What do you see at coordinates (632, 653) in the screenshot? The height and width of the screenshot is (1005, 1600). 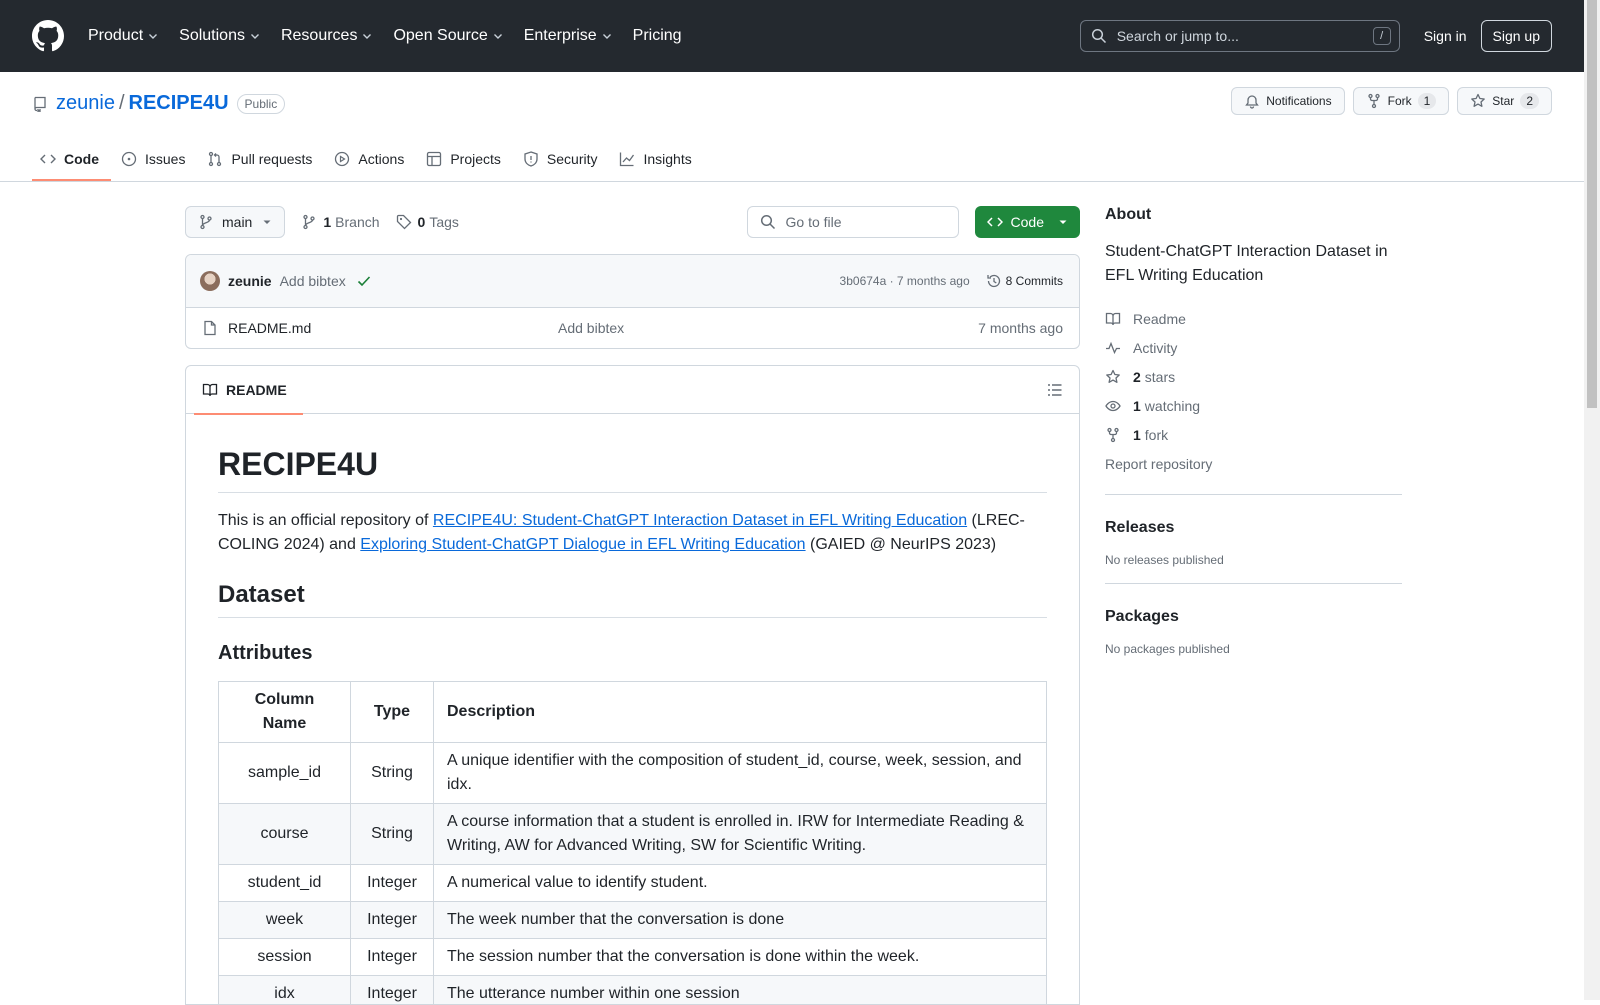 I see `attributes-heading: Attributes` at bounding box center [632, 653].